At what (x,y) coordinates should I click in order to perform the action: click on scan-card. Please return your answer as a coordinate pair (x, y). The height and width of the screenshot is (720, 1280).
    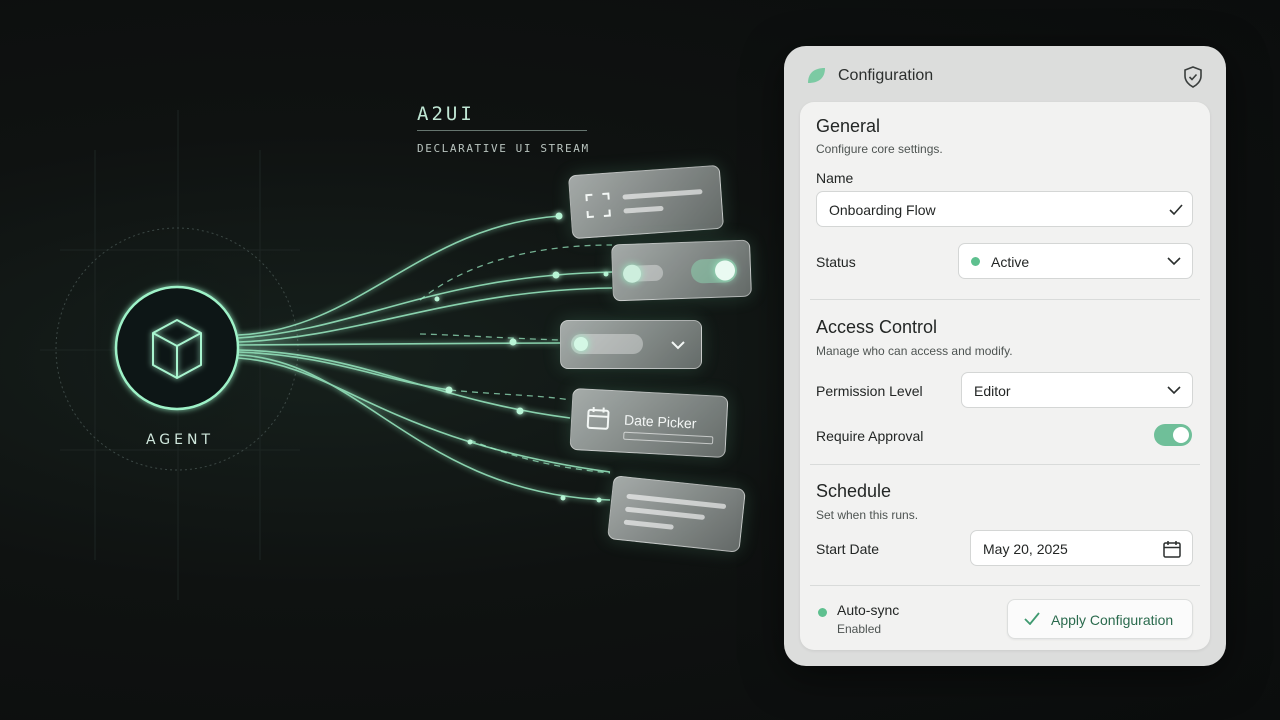
    Looking at the image, I should click on (646, 202).